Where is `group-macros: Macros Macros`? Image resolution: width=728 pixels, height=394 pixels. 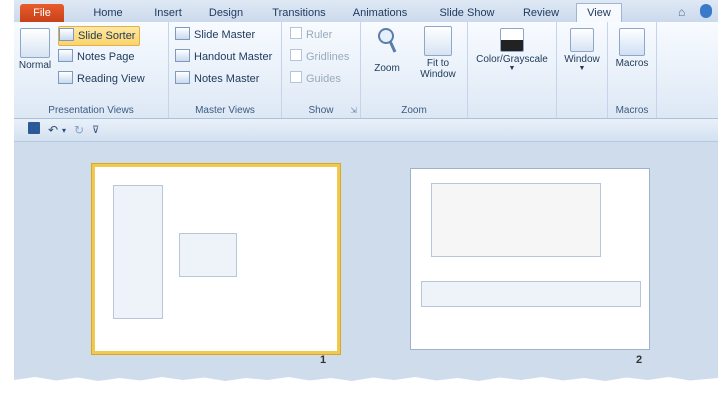
group-macros: Macros Macros is located at coordinates (632, 70).